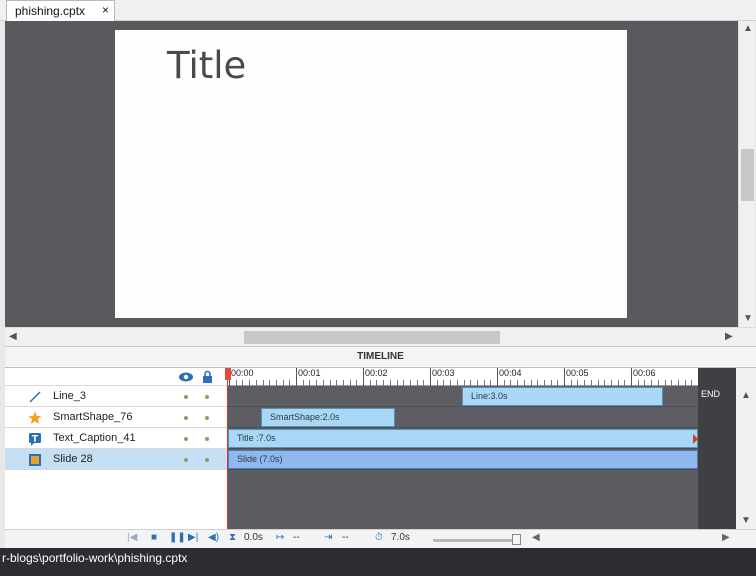  What do you see at coordinates (644, 373) in the screenshot?
I see `ruler-tick-label: 00:06` at bounding box center [644, 373].